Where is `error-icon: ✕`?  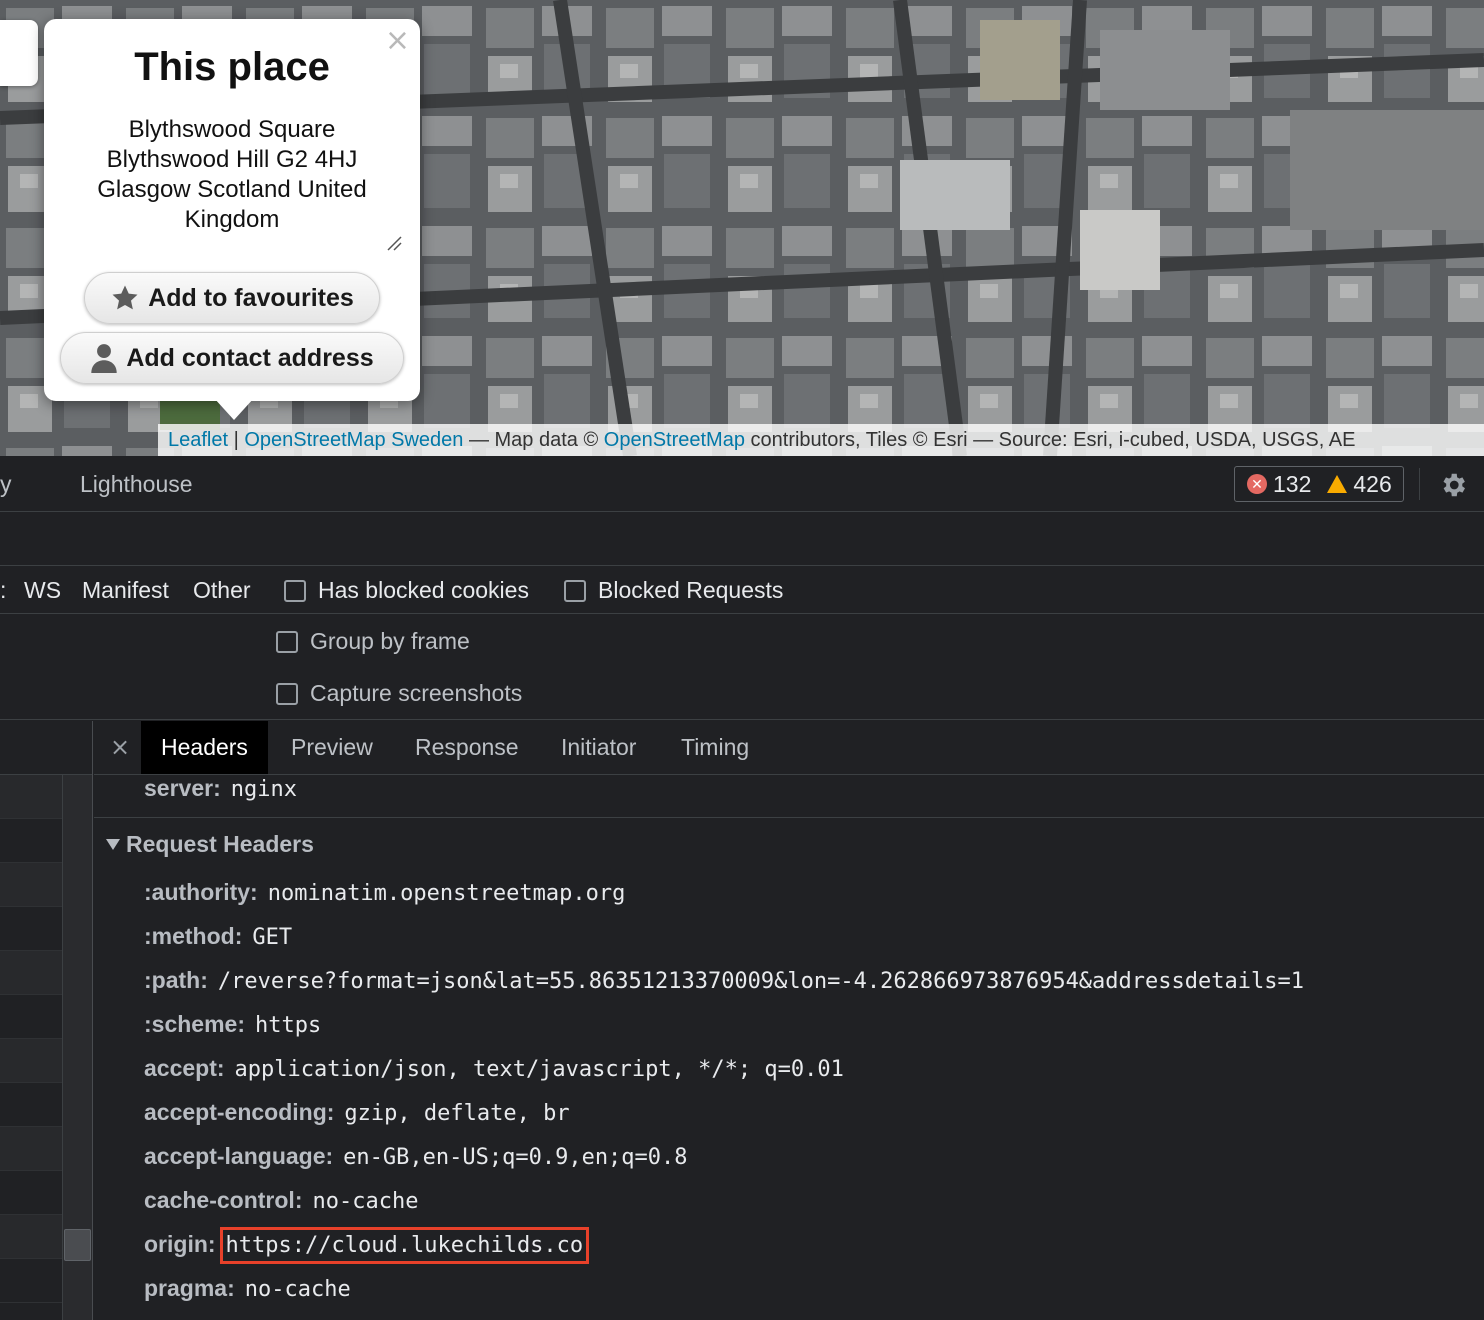
error-icon: ✕ is located at coordinates (1257, 484).